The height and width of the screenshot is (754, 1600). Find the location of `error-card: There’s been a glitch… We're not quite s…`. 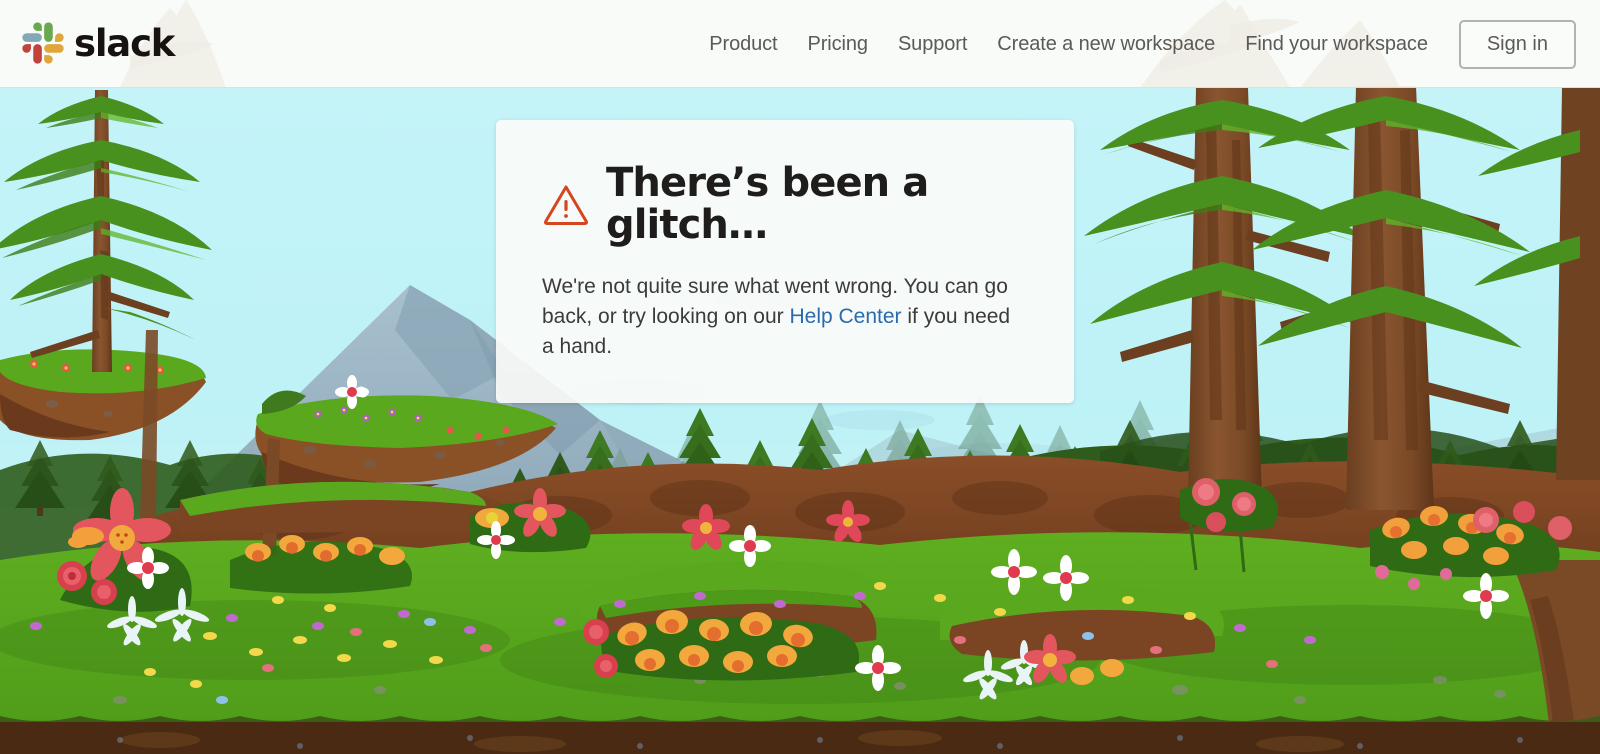

error-card: There’s been a glitch… We're not quite s… is located at coordinates (785, 261).